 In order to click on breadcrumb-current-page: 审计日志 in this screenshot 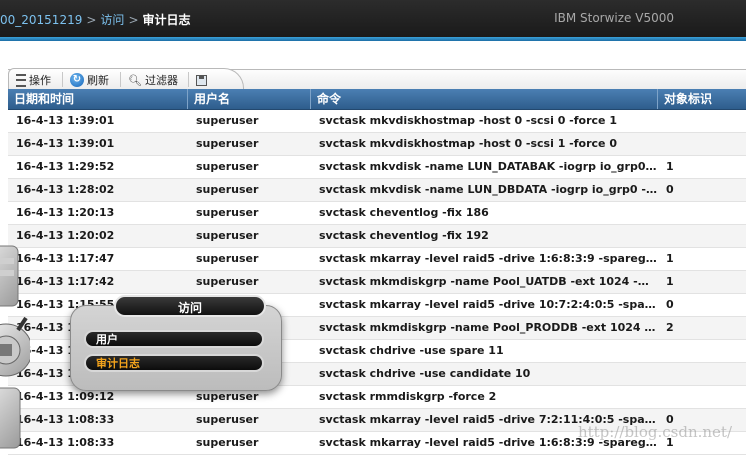, I will do `click(166, 20)`.